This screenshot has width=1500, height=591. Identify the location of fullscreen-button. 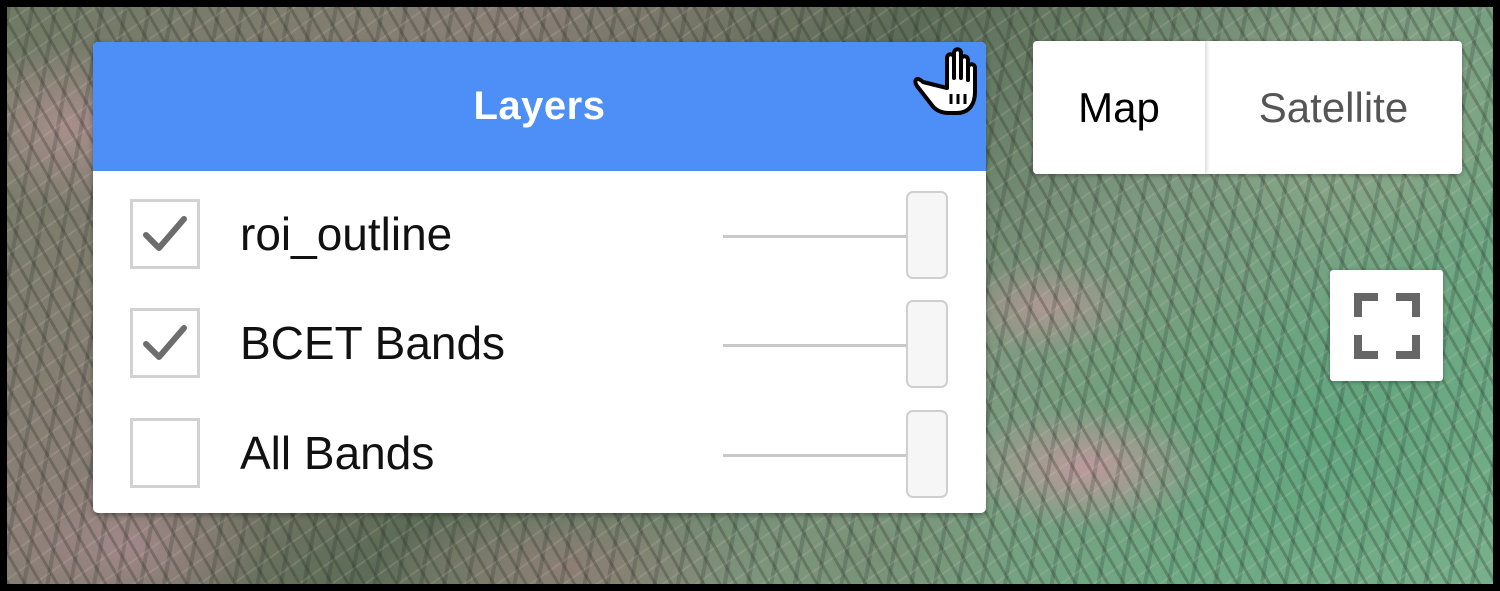
(1386, 325).